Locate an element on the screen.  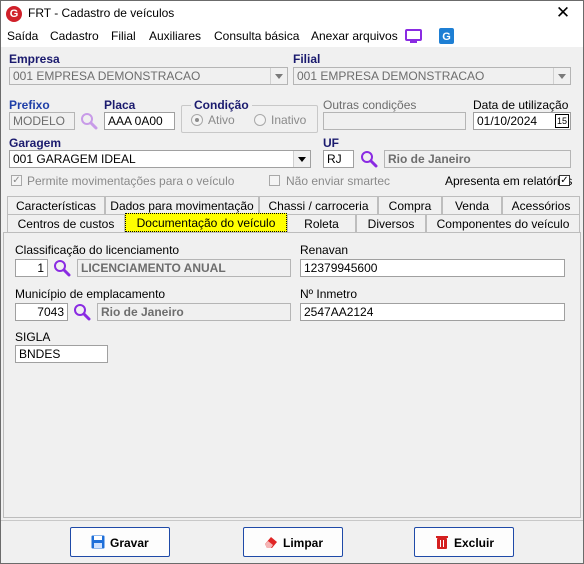
excluir-button: Excluir is located at coordinates (464, 542).